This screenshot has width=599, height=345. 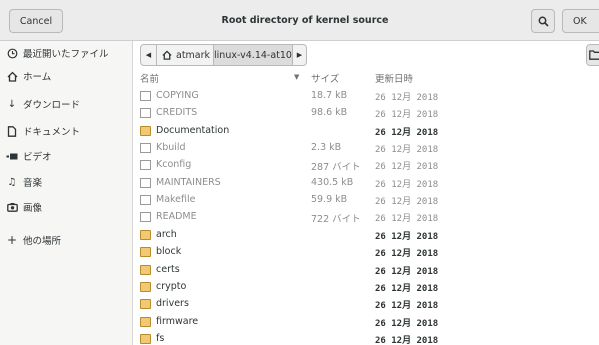 What do you see at coordinates (66, 156) in the screenshot?
I see `sidebar-item-videos: ビデオ` at bounding box center [66, 156].